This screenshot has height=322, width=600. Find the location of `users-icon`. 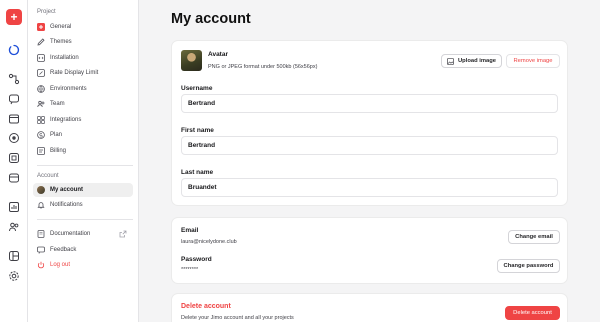

users-icon is located at coordinates (14, 227).